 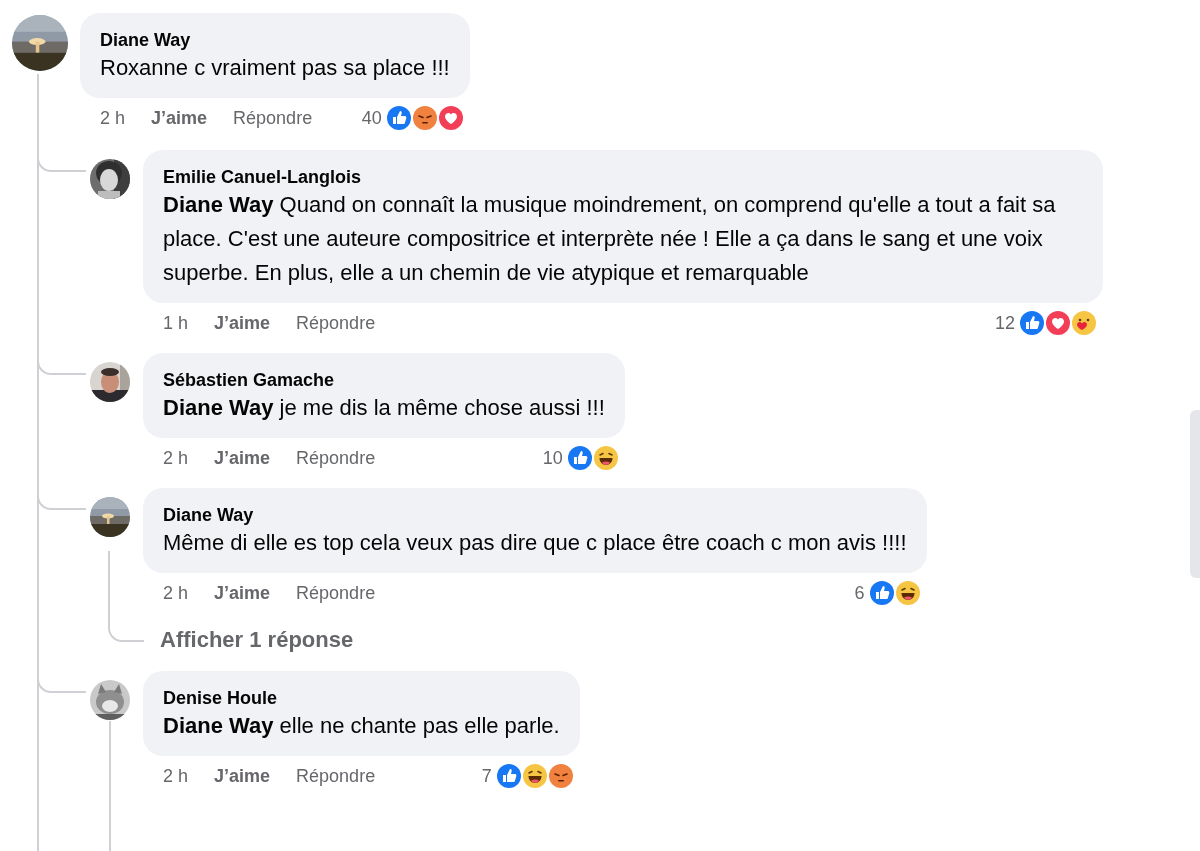 What do you see at coordinates (221, 698) in the screenshot?
I see `author-name: Denise Houle` at bounding box center [221, 698].